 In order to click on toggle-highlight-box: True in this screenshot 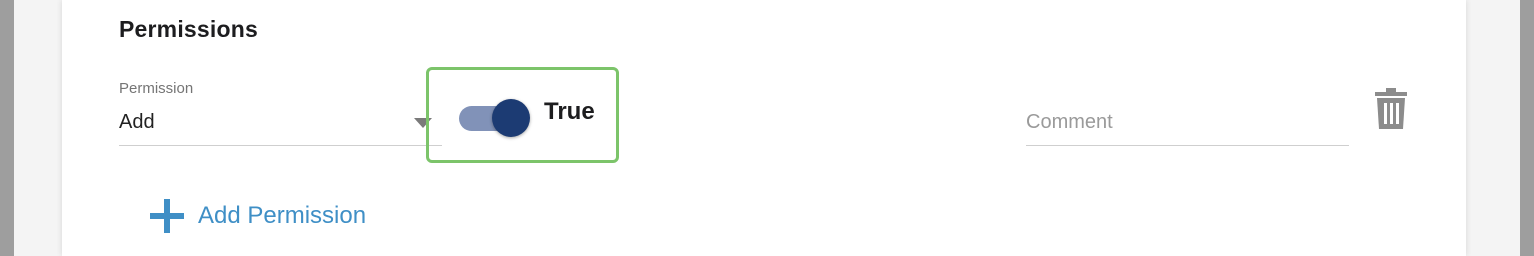, I will do `click(522, 115)`.